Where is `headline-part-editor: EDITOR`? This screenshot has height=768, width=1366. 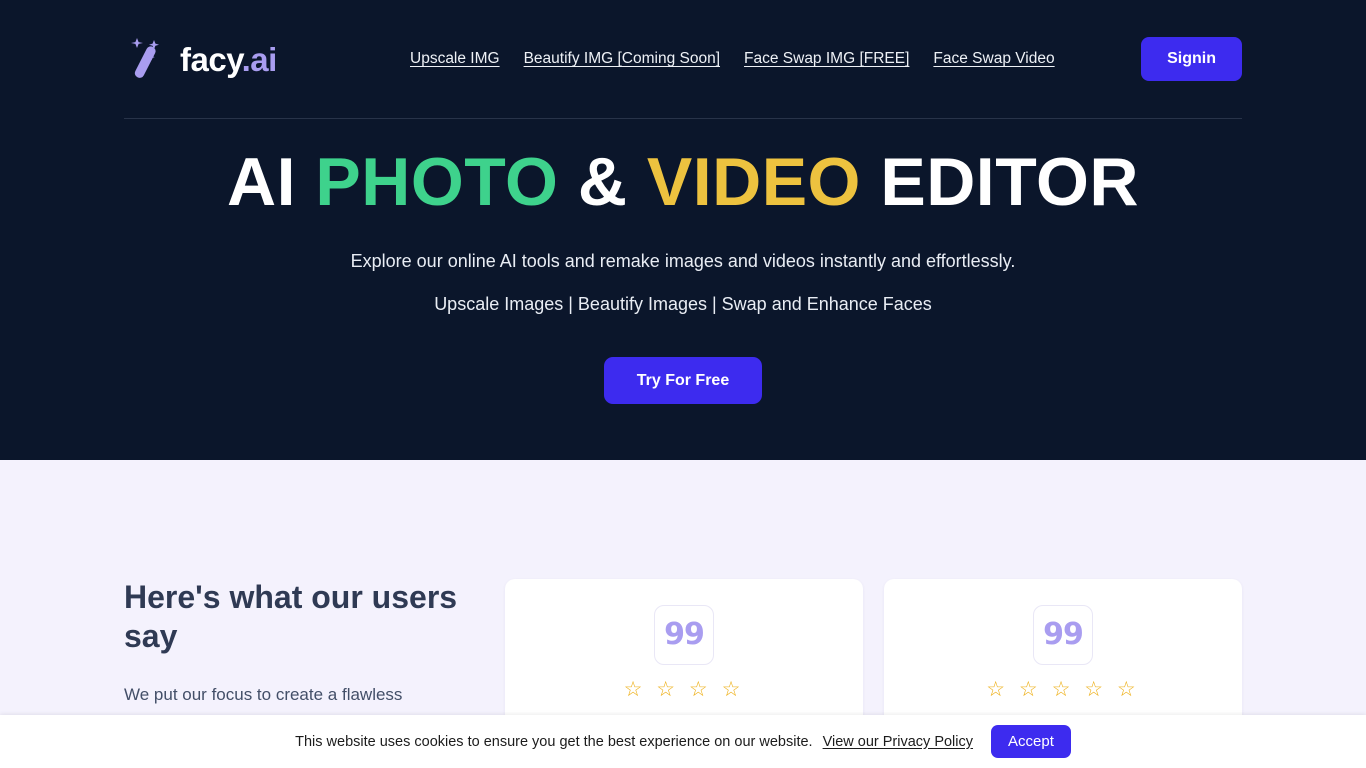
headline-part-editor: EDITOR is located at coordinates (1000, 182).